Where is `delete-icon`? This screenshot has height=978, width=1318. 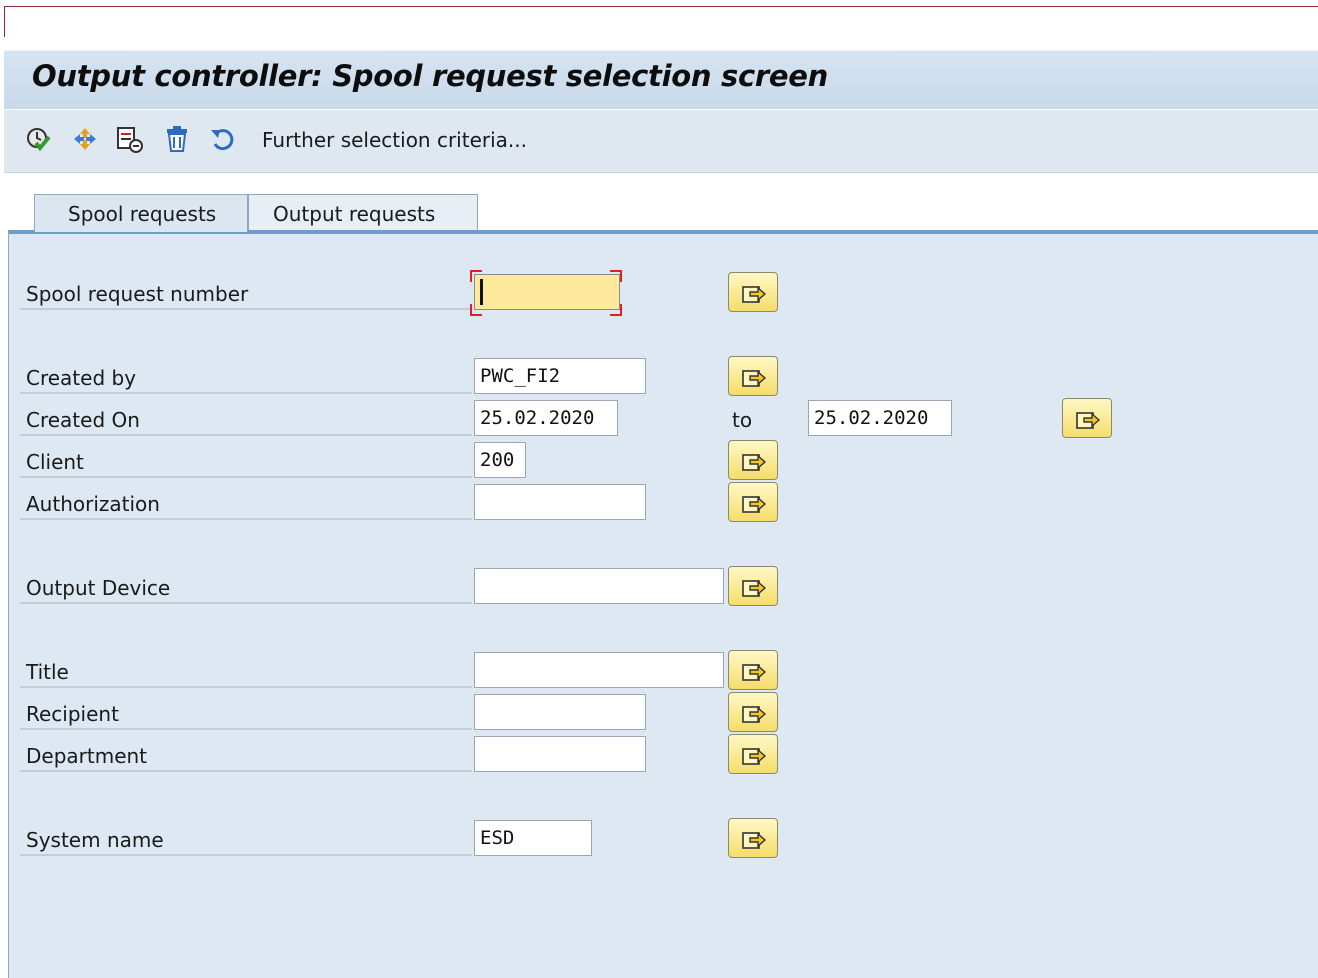
delete-icon is located at coordinates (177, 139).